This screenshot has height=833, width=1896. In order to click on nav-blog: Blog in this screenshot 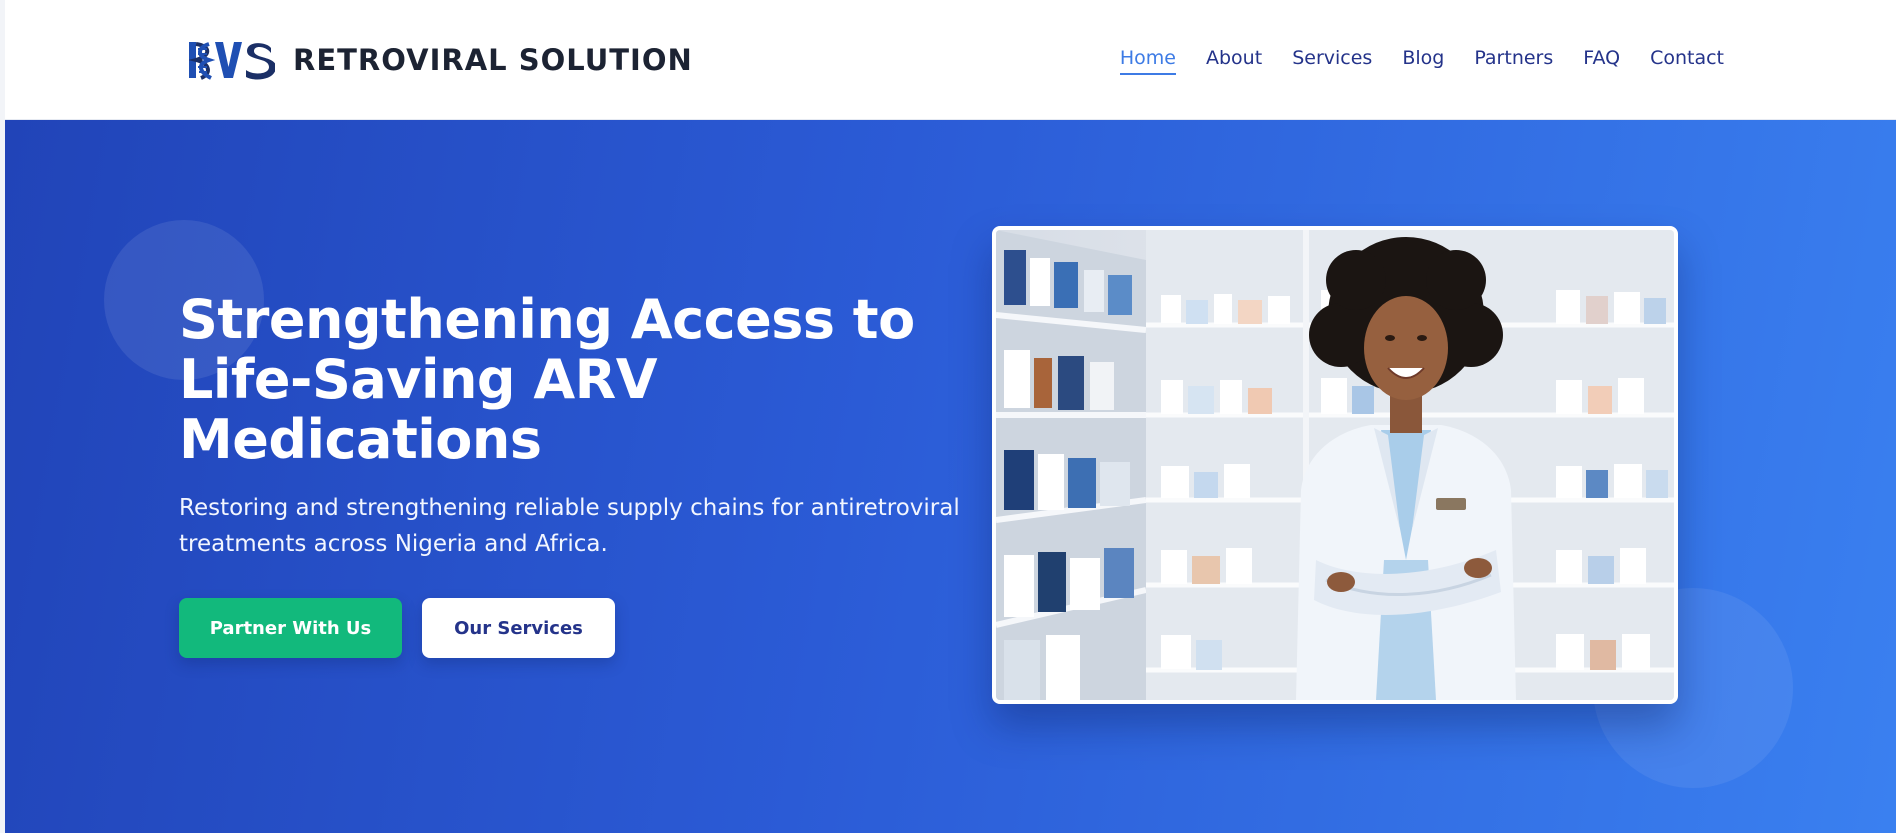, I will do `click(1423, 61)`.